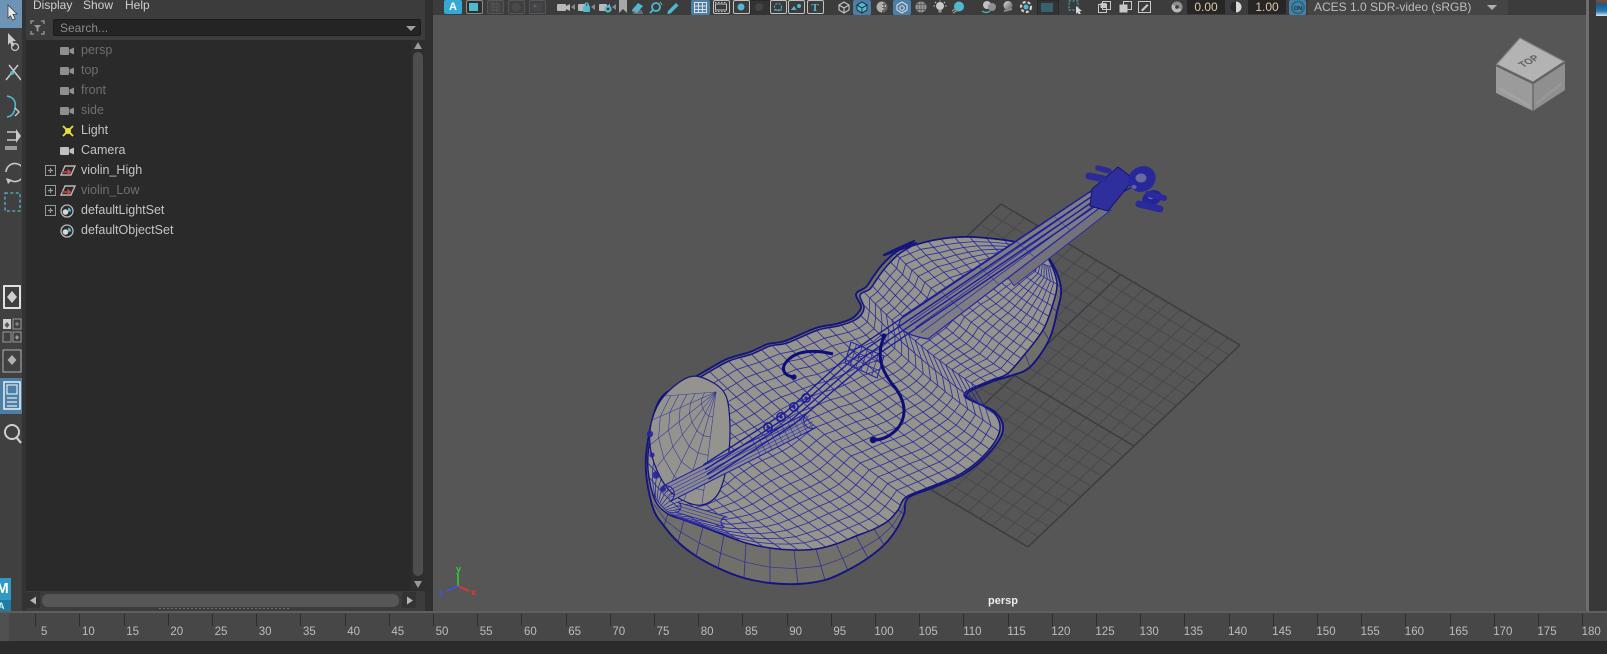  I want to click on svg-text: ON, so click(1298, 9).